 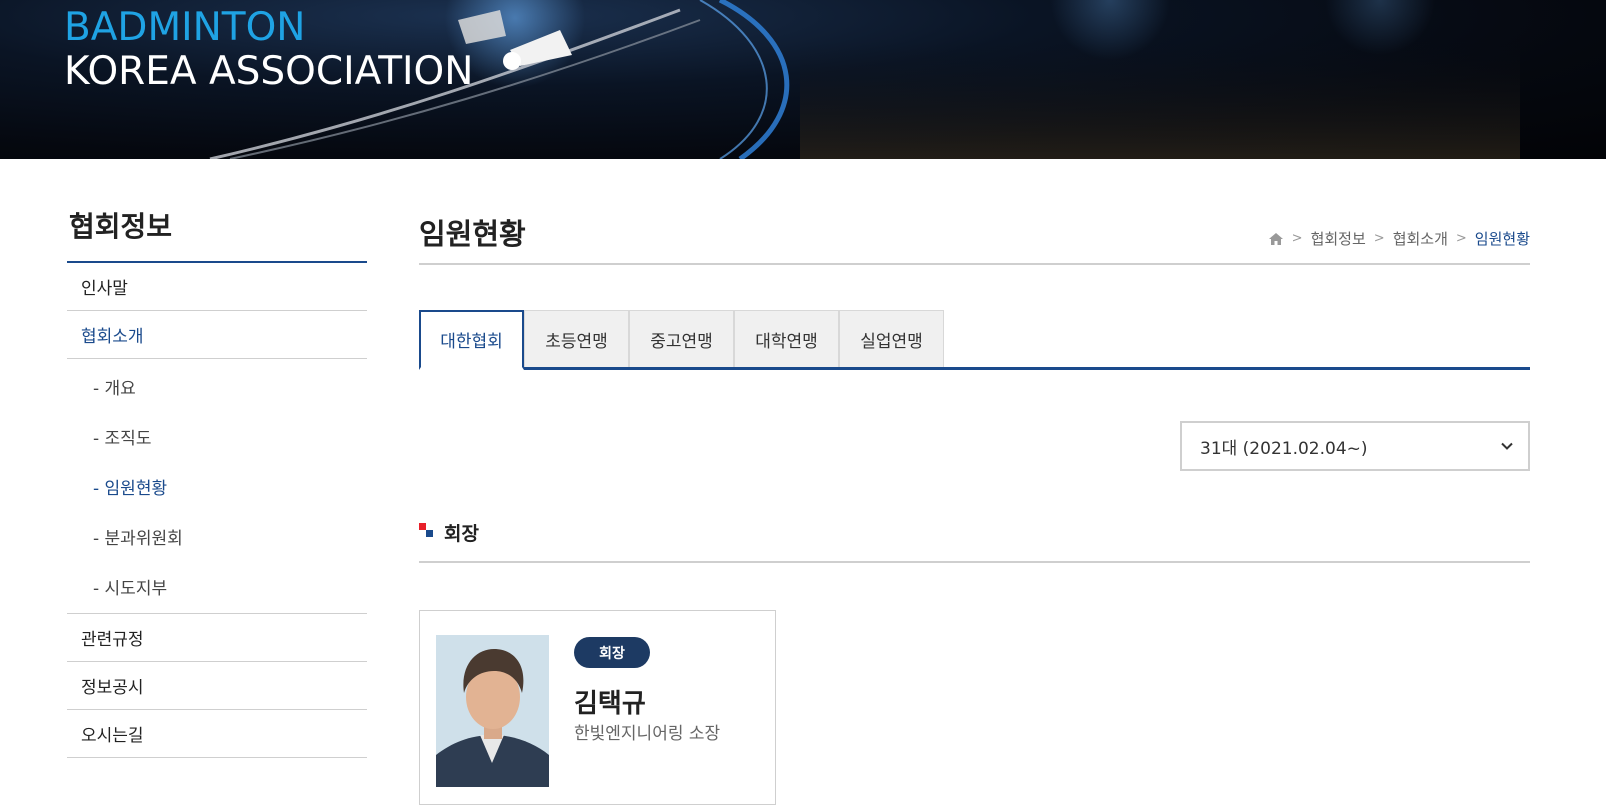 What do you see at coordinates (217, 638) in the screenshot?
I see `sidebar-item-regulations: 관련규정` at bounding box center [217, 638].